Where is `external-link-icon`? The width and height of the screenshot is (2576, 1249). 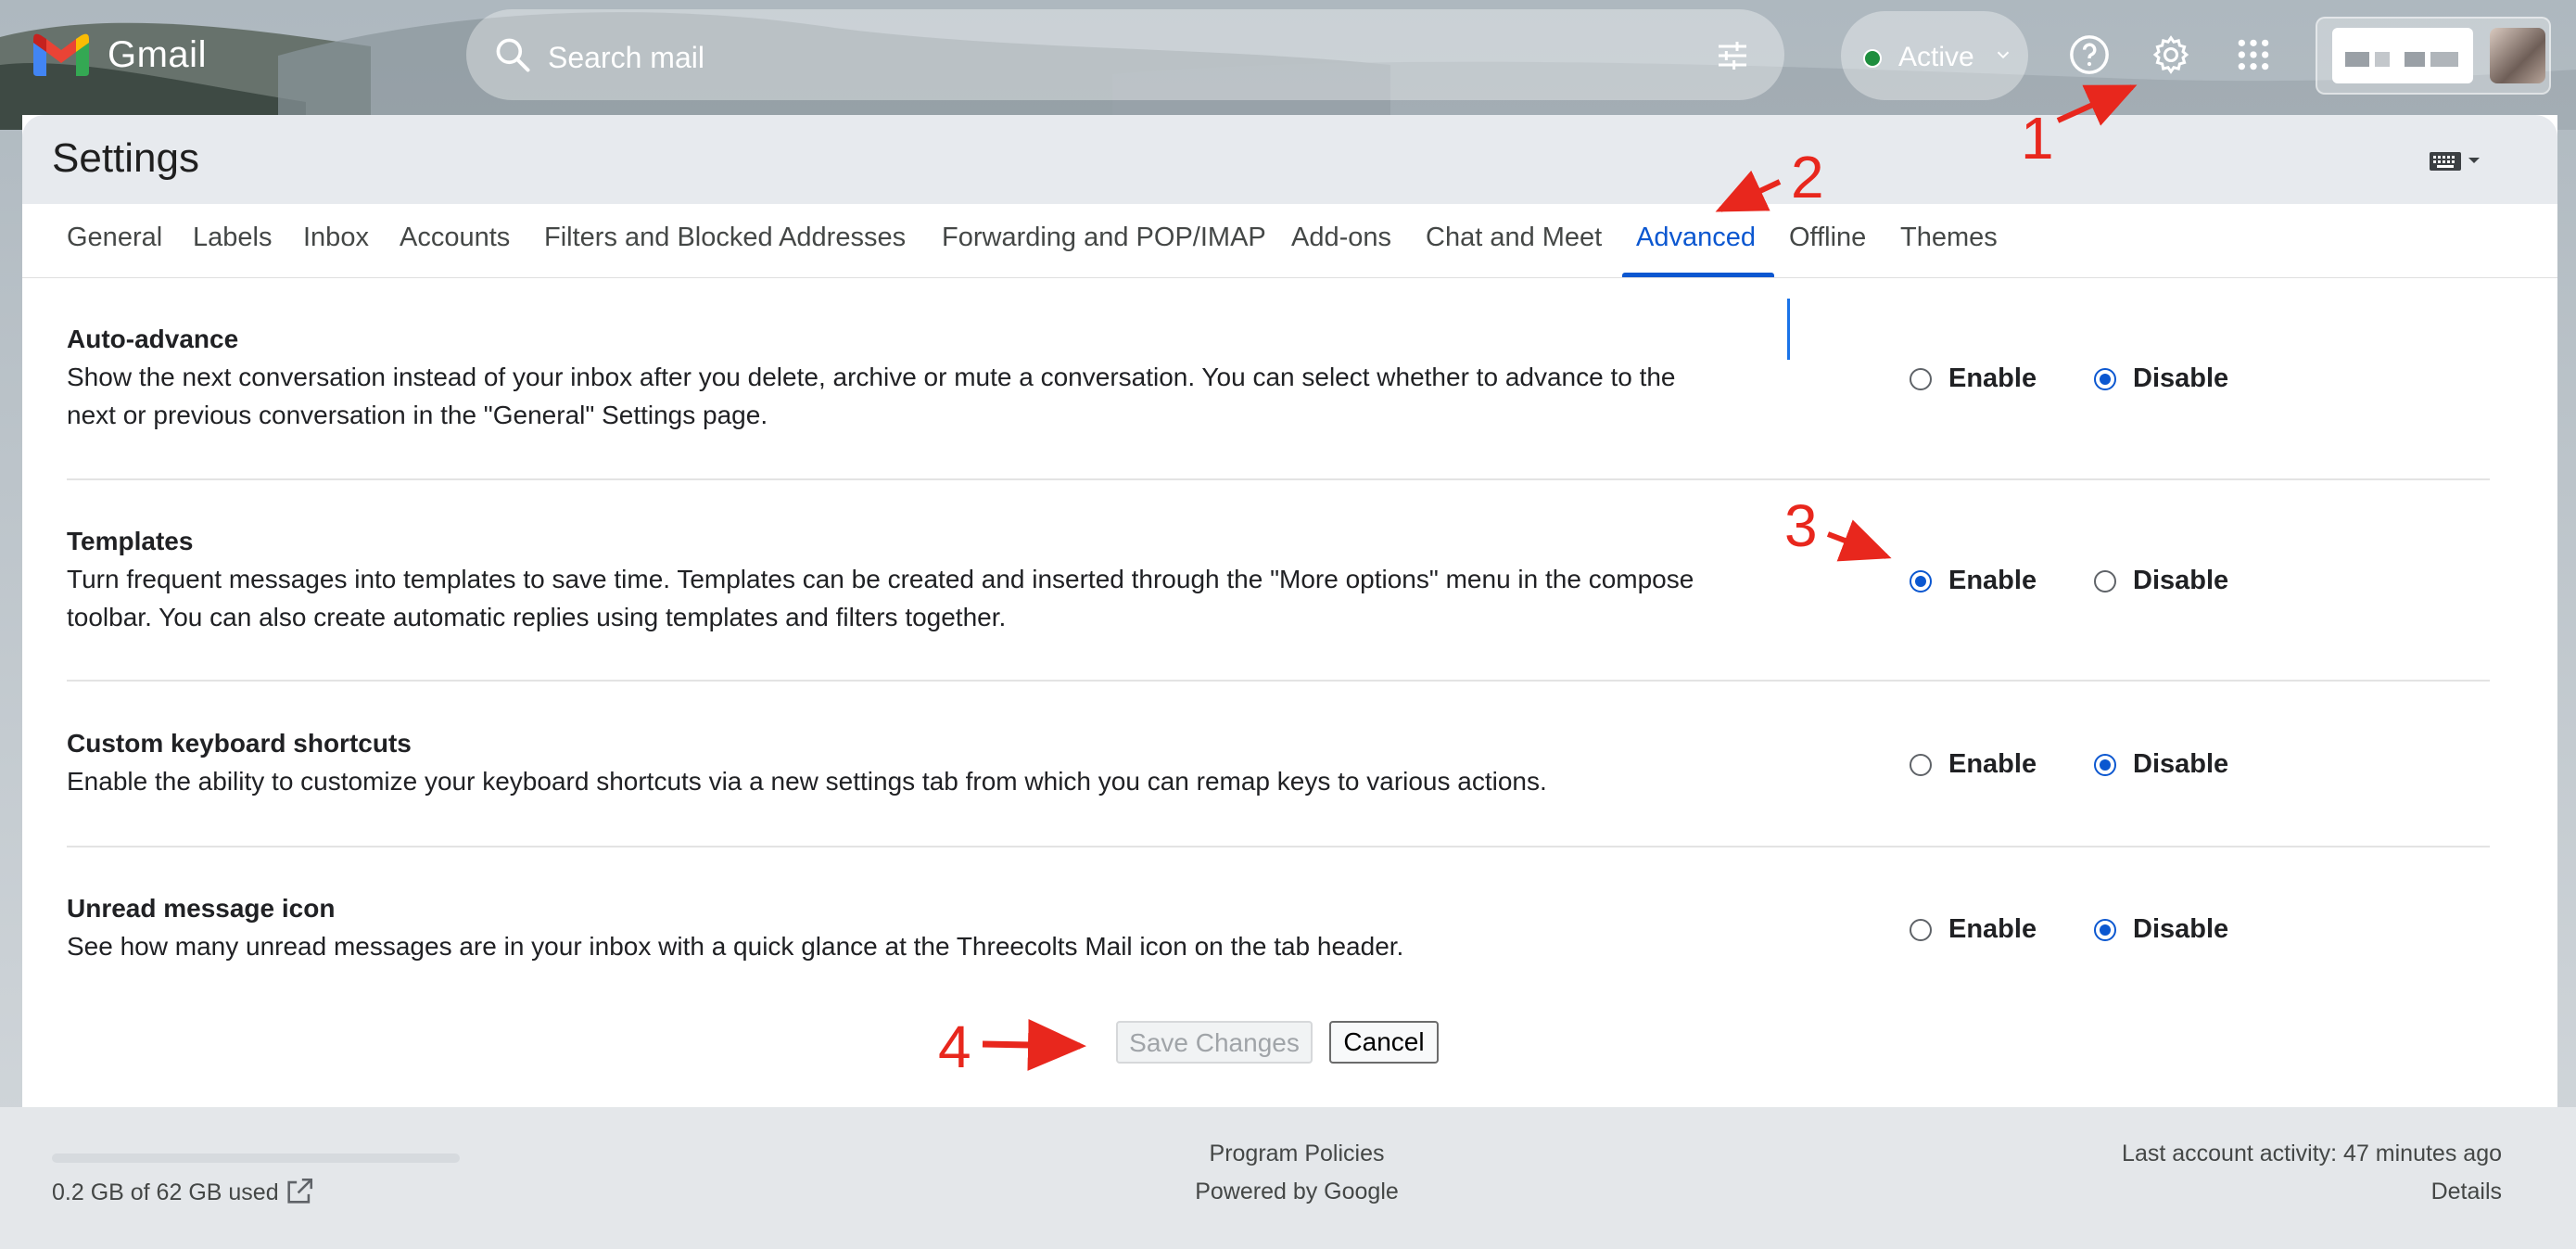
external-link-icon is located at coordinates (299, 1191).